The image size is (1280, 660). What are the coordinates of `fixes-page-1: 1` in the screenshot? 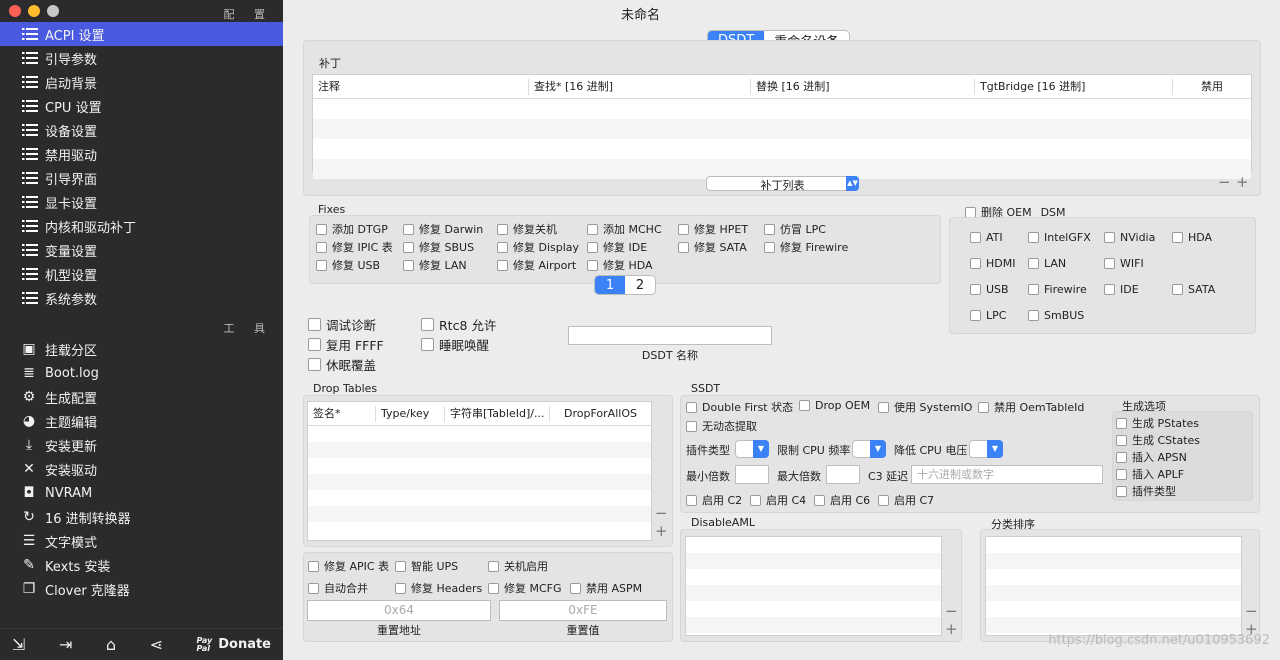 It's located at (610, 285).